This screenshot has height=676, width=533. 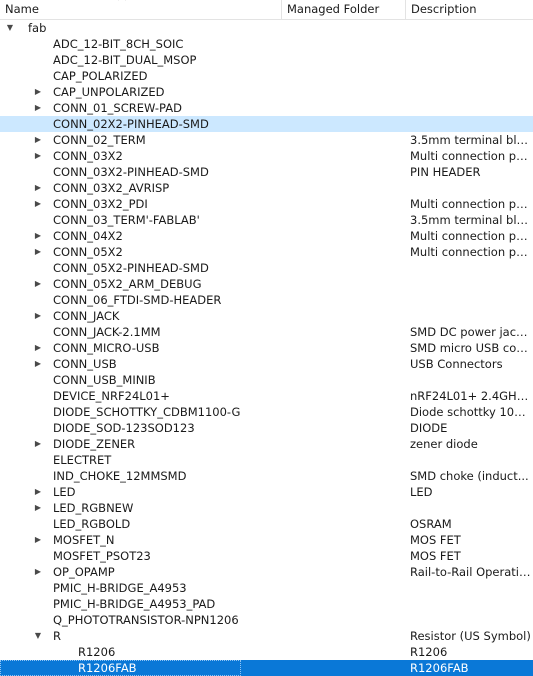 What do you see at coordinates (137, 300) in the screenshot?
I see `tree-row-name: CONN_06_FTDI-SMD-HEADER` at bounding box center [137, 300].